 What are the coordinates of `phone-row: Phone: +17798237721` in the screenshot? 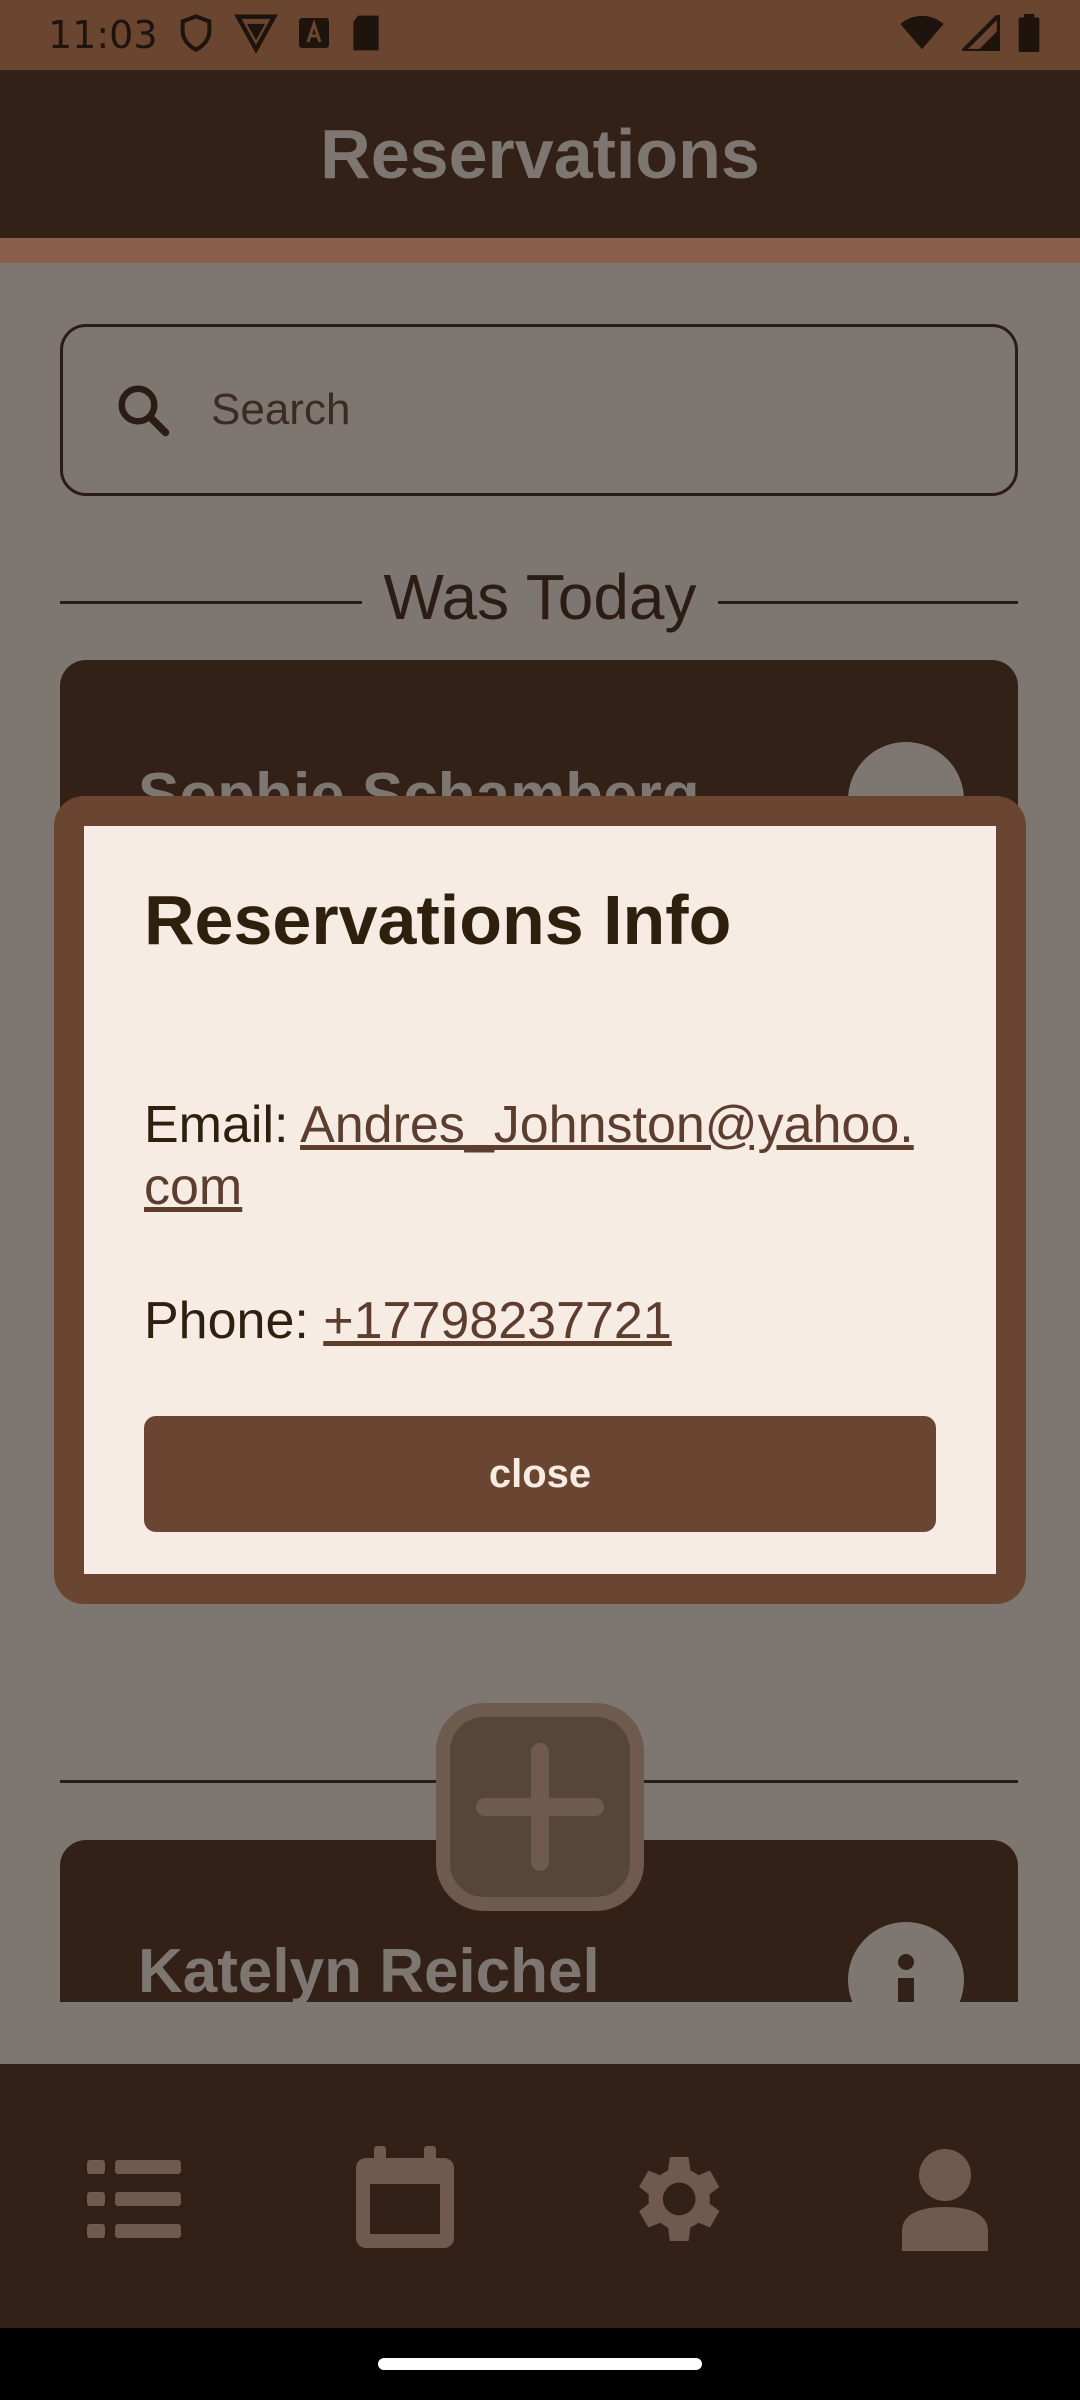 It's located at (539, 1321).